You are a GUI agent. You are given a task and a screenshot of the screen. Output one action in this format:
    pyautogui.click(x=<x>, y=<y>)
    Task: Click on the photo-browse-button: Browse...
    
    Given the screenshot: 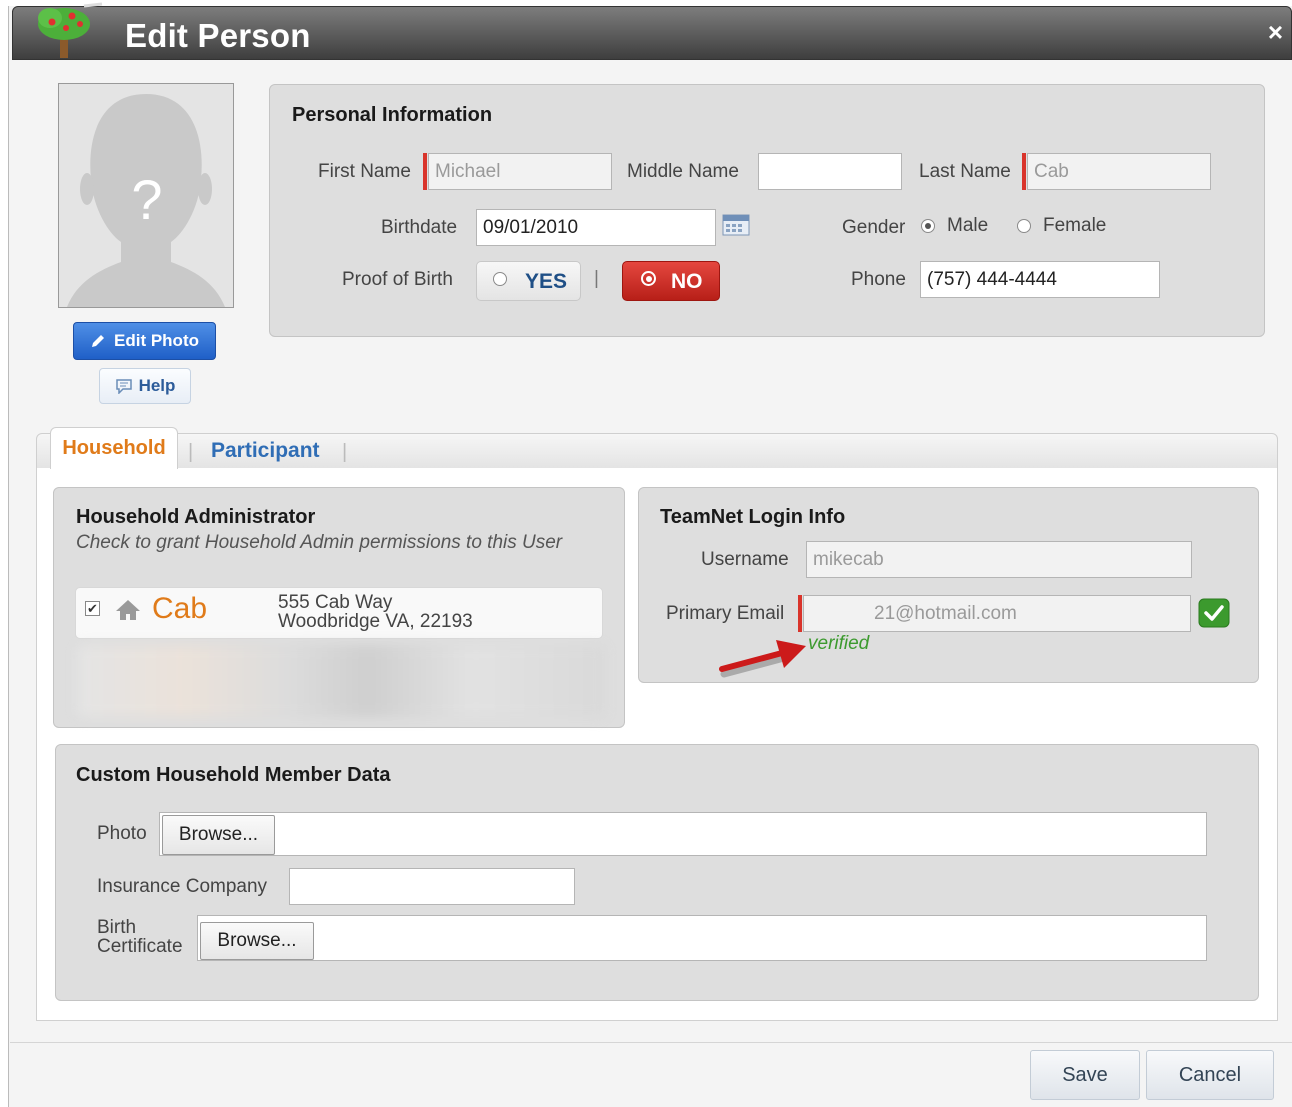 What is the action you would take?
    pyautogui.click(x=218, y=835)
    